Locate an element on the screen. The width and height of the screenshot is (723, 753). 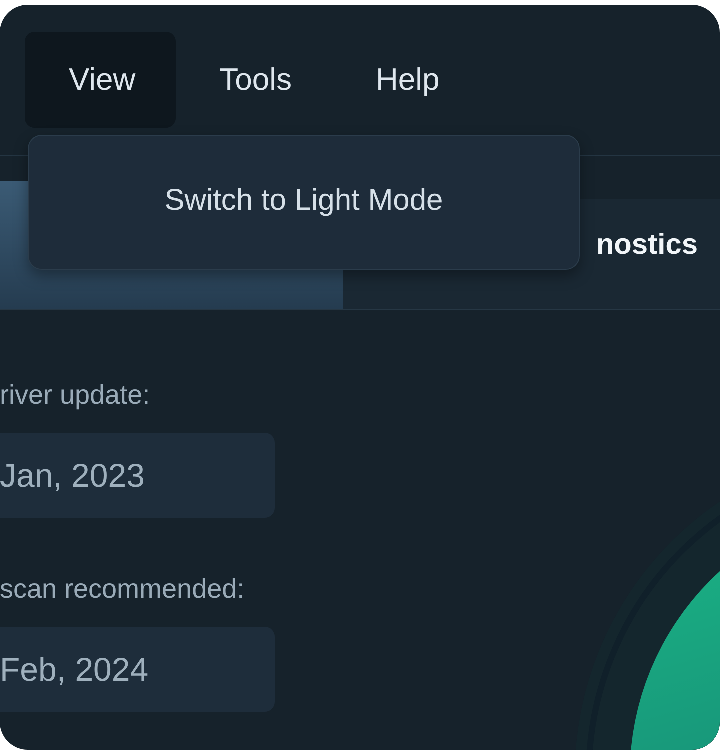
date-field: Jan, 2023 is located at coordinates (137, 475).